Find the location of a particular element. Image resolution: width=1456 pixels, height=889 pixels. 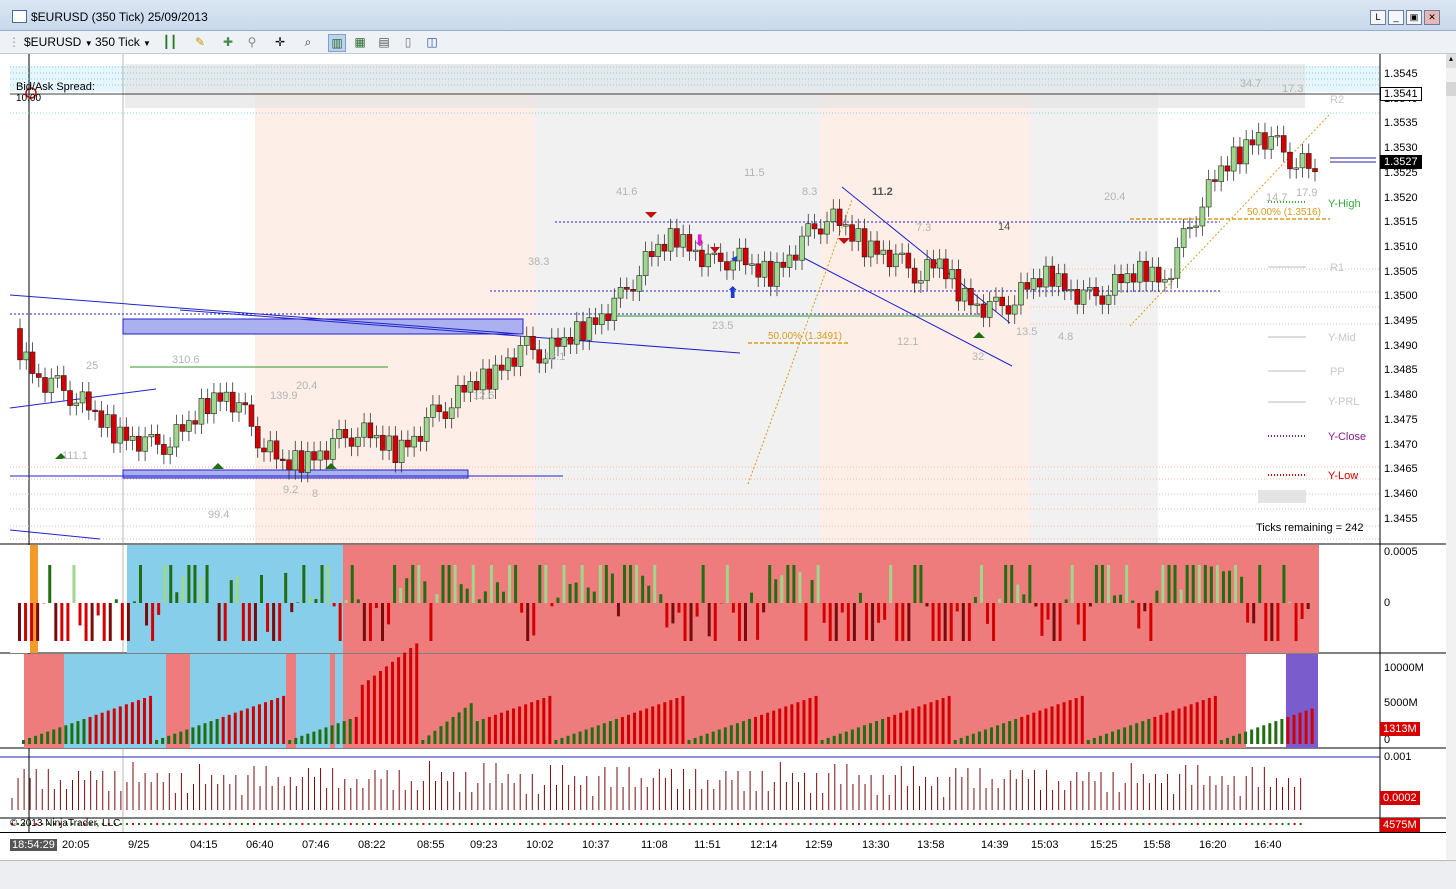

price-tick-label: 1.3515 is located at coordinates (1401, 222).